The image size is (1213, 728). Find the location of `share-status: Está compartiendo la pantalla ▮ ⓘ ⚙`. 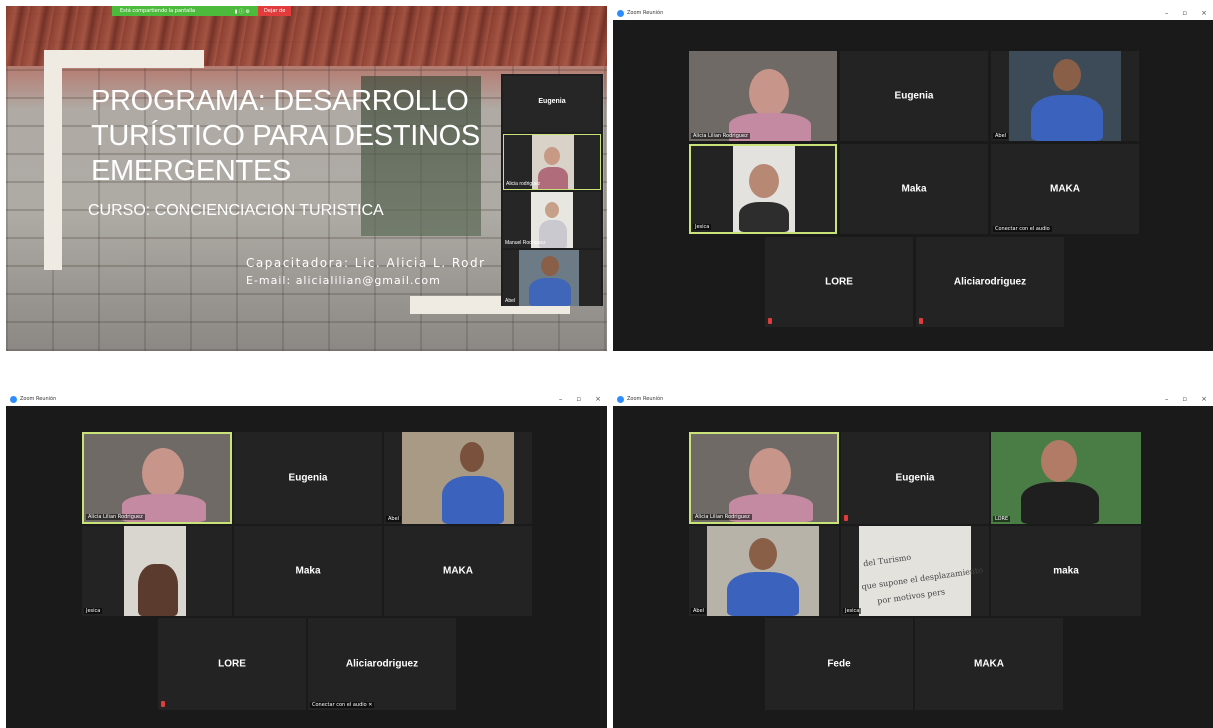

share-status: Está compartiendo la pantalla ▮ ⓘ ⚙ is located at coordinates (185, 11).